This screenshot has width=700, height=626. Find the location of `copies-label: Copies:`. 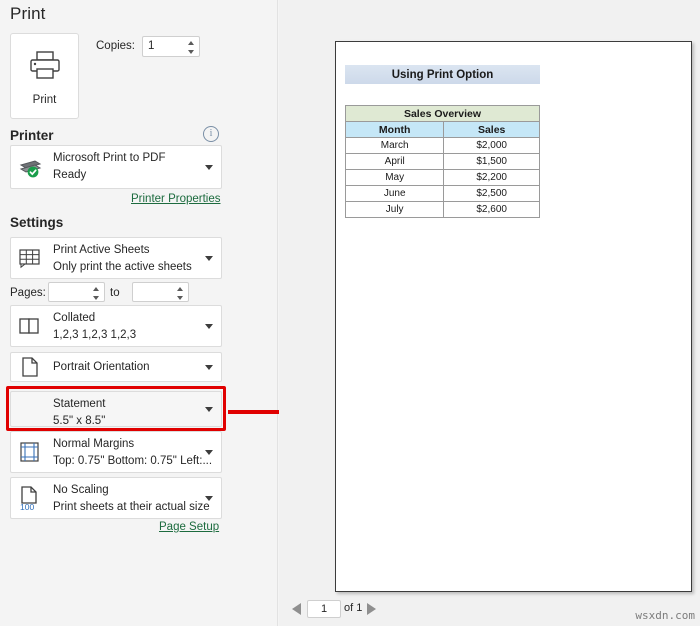

copies-label: Copies: is located at coordinates (115, 46).